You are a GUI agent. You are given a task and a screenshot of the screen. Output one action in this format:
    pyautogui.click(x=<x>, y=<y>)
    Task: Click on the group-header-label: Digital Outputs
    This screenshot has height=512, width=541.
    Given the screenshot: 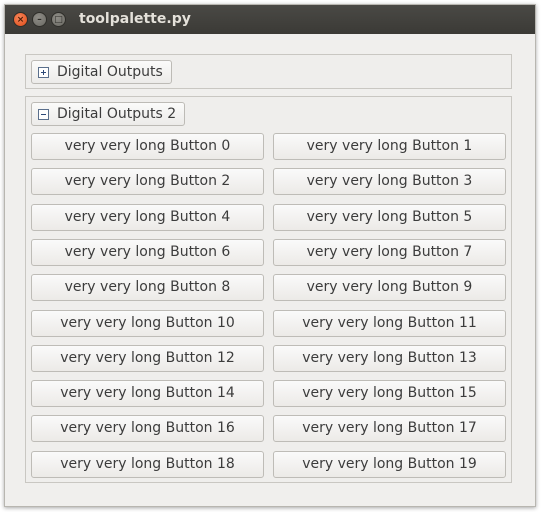 What is the action you would take?
    pyautogui.click(x=110, y=72)
    